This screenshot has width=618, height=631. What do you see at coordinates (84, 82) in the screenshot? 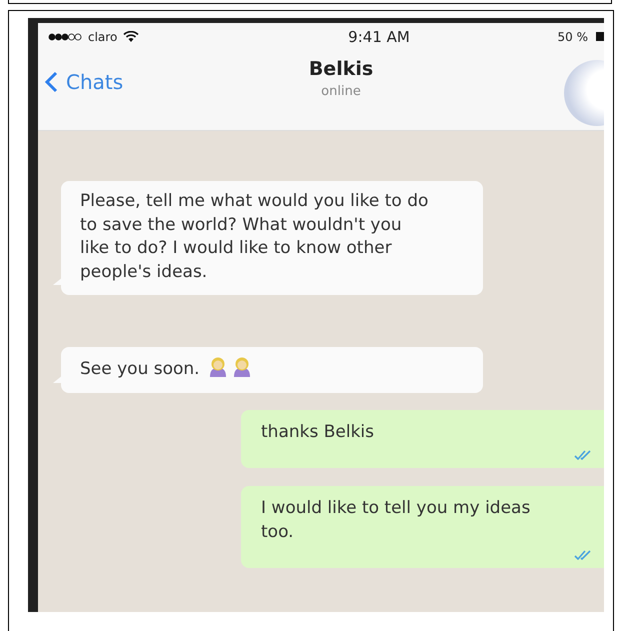
I see `back-button: Chats` at bounding box center [84, 82].